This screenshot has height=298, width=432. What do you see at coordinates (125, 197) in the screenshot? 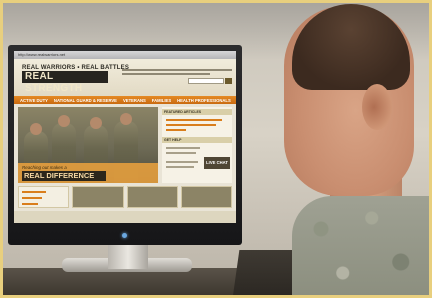
I see `content-thumbnails` at bounding box center [125, 197].